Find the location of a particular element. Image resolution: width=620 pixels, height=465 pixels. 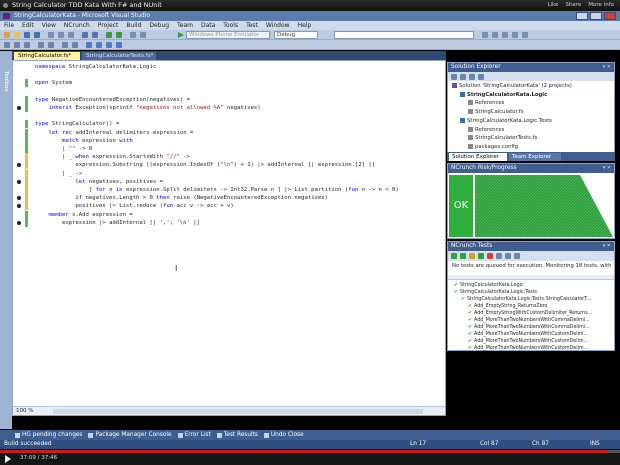

toggle-bookmark-icon is located at coordinates (89, 45).